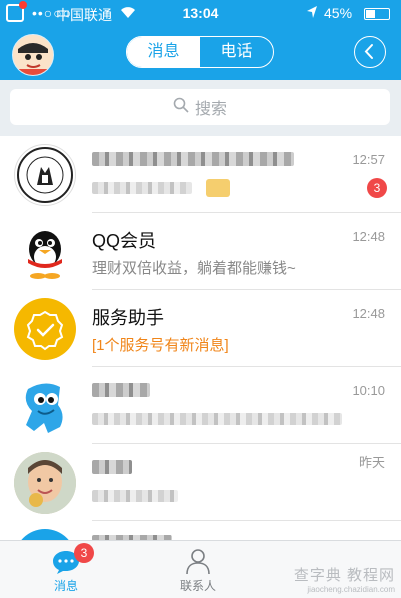  Describe the element at coordinates (200, 328) in the screenshot. I see `conversation-row: 服务助手 [1个服务号有新消息] 12:48` at that location.